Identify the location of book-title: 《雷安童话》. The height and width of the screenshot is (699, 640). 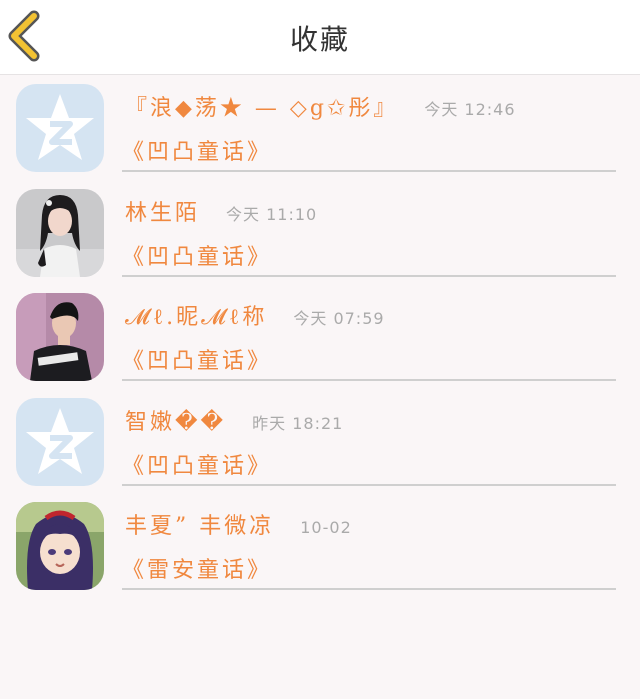
(197, 568).